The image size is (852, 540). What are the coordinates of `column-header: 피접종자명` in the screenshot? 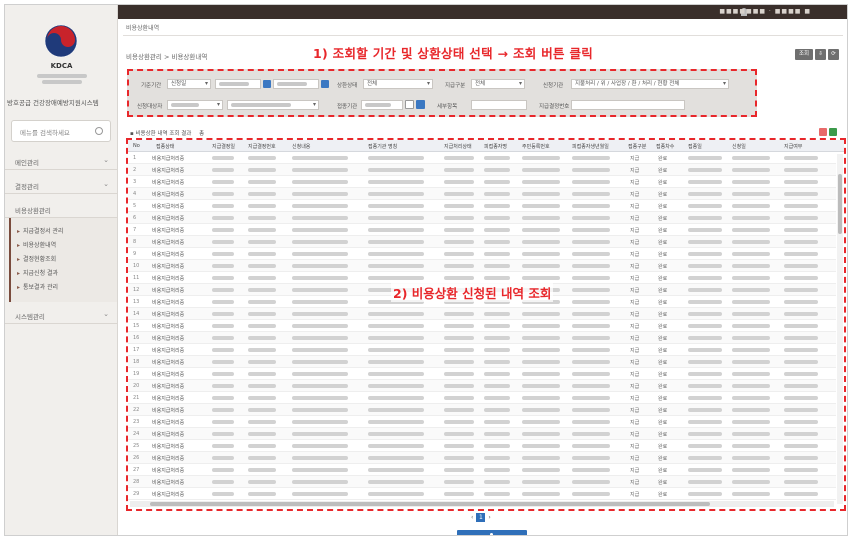 It's located at (495, 146).